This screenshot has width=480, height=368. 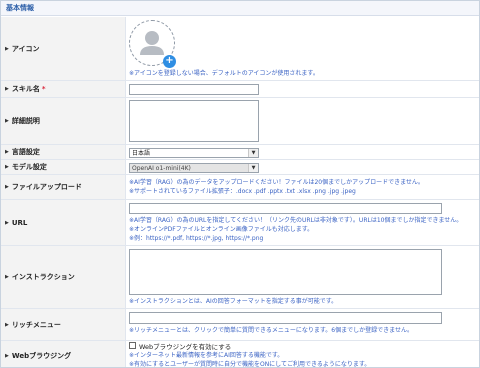 I want to click on label-file-upload: ▶ ファイルアップロード, so click(x=63, y=187).